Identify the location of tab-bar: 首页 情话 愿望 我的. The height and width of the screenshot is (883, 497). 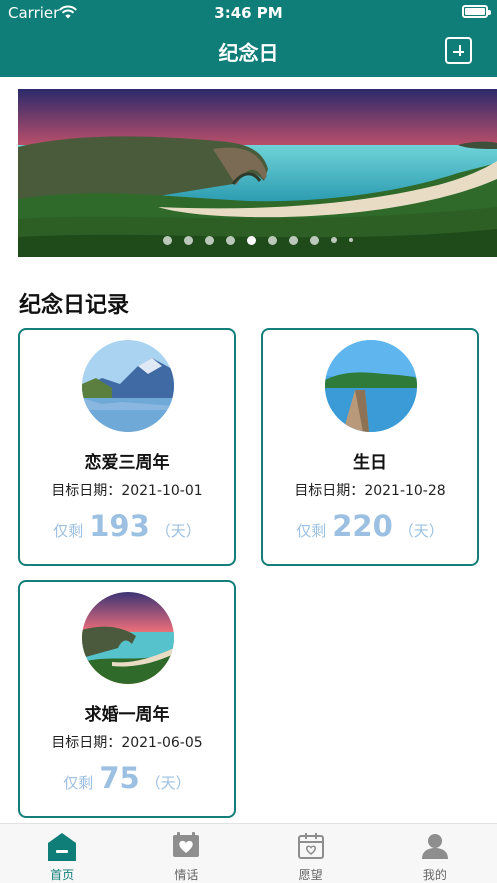
(248, 853).